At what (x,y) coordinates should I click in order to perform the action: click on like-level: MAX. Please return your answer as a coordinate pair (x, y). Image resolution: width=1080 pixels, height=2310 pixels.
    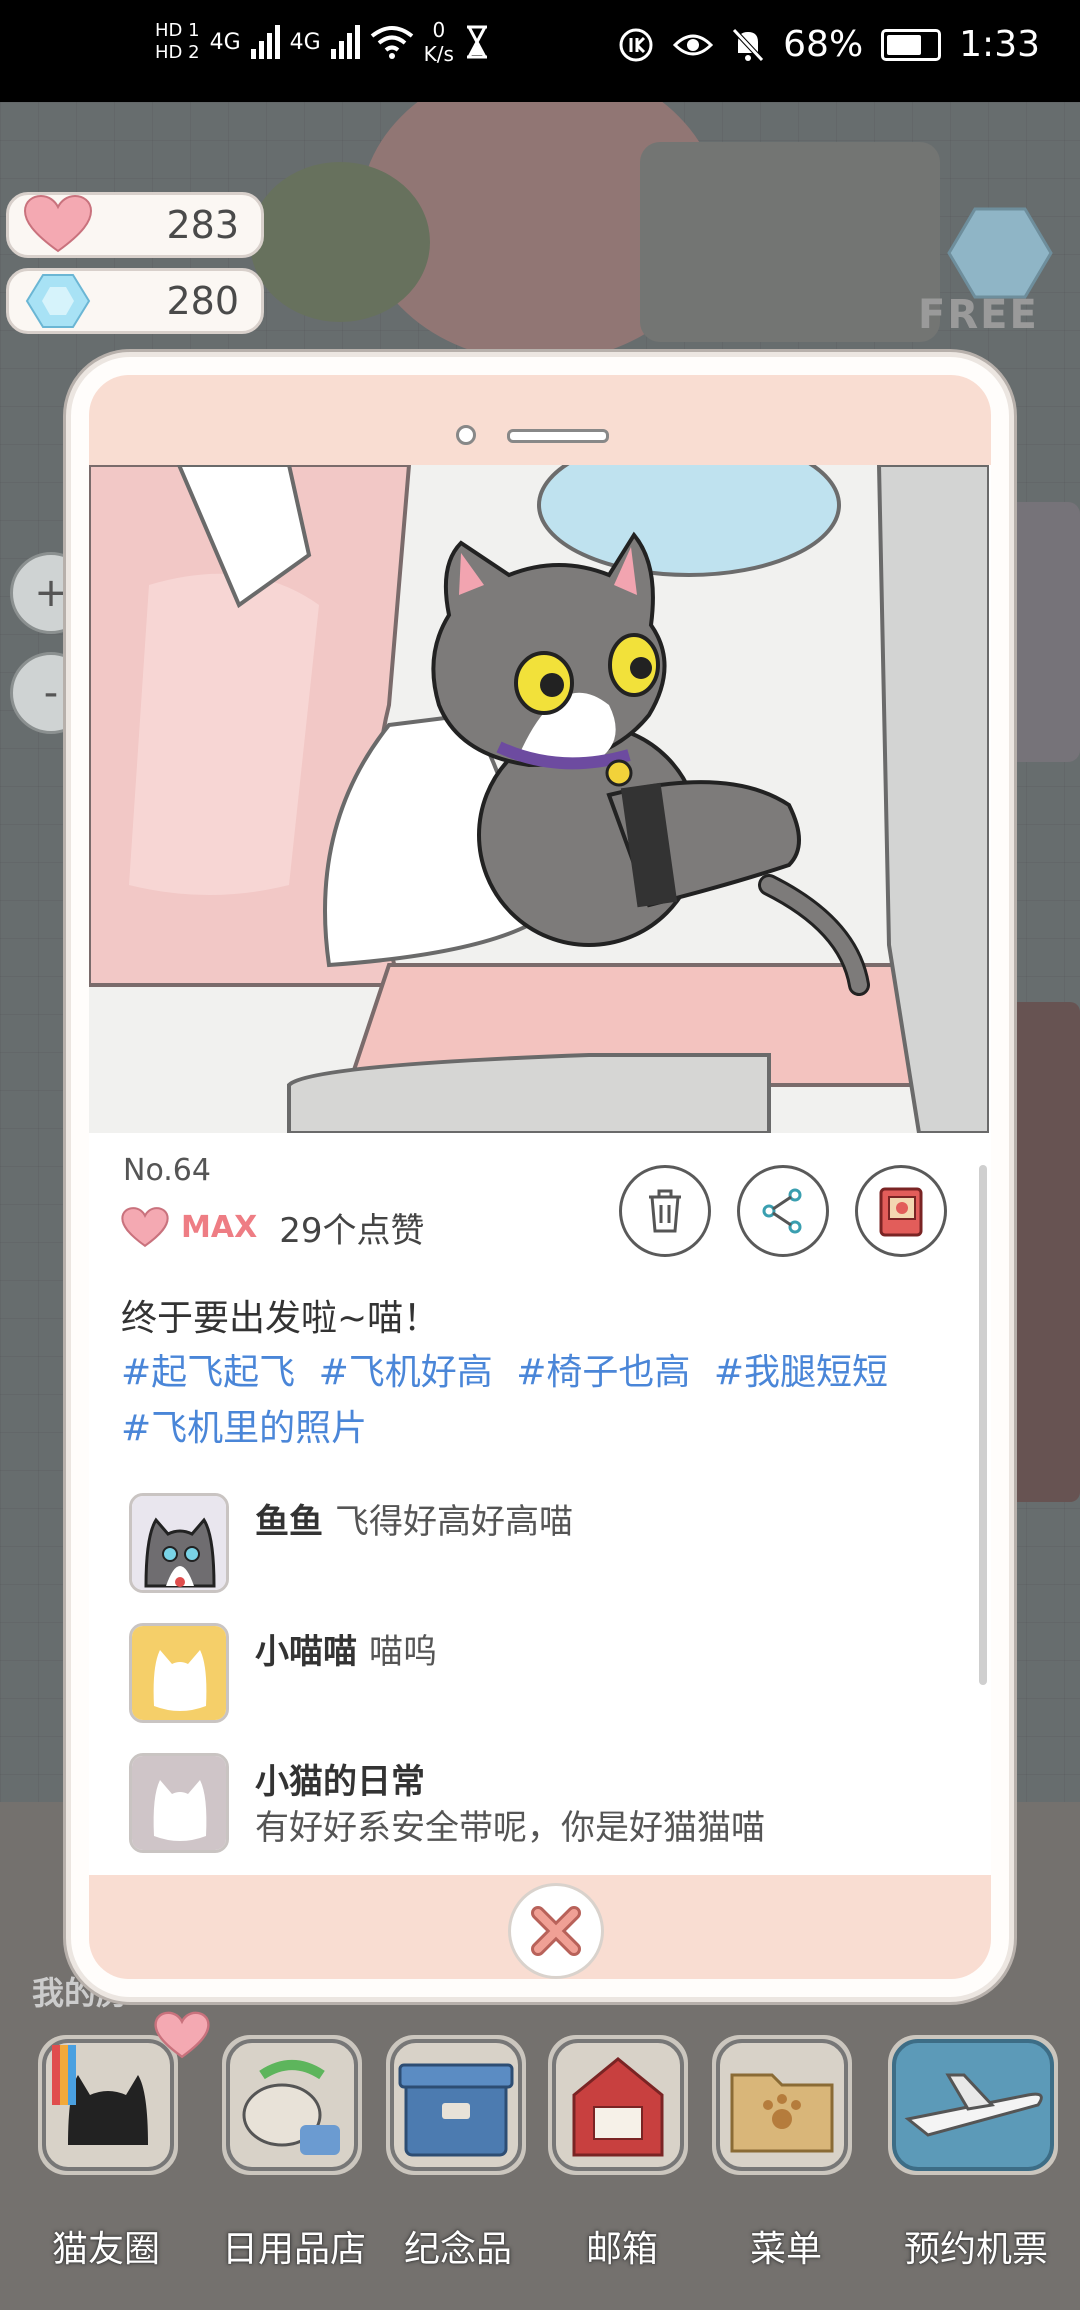
    Looking at the image, I should click on (219, 1227).